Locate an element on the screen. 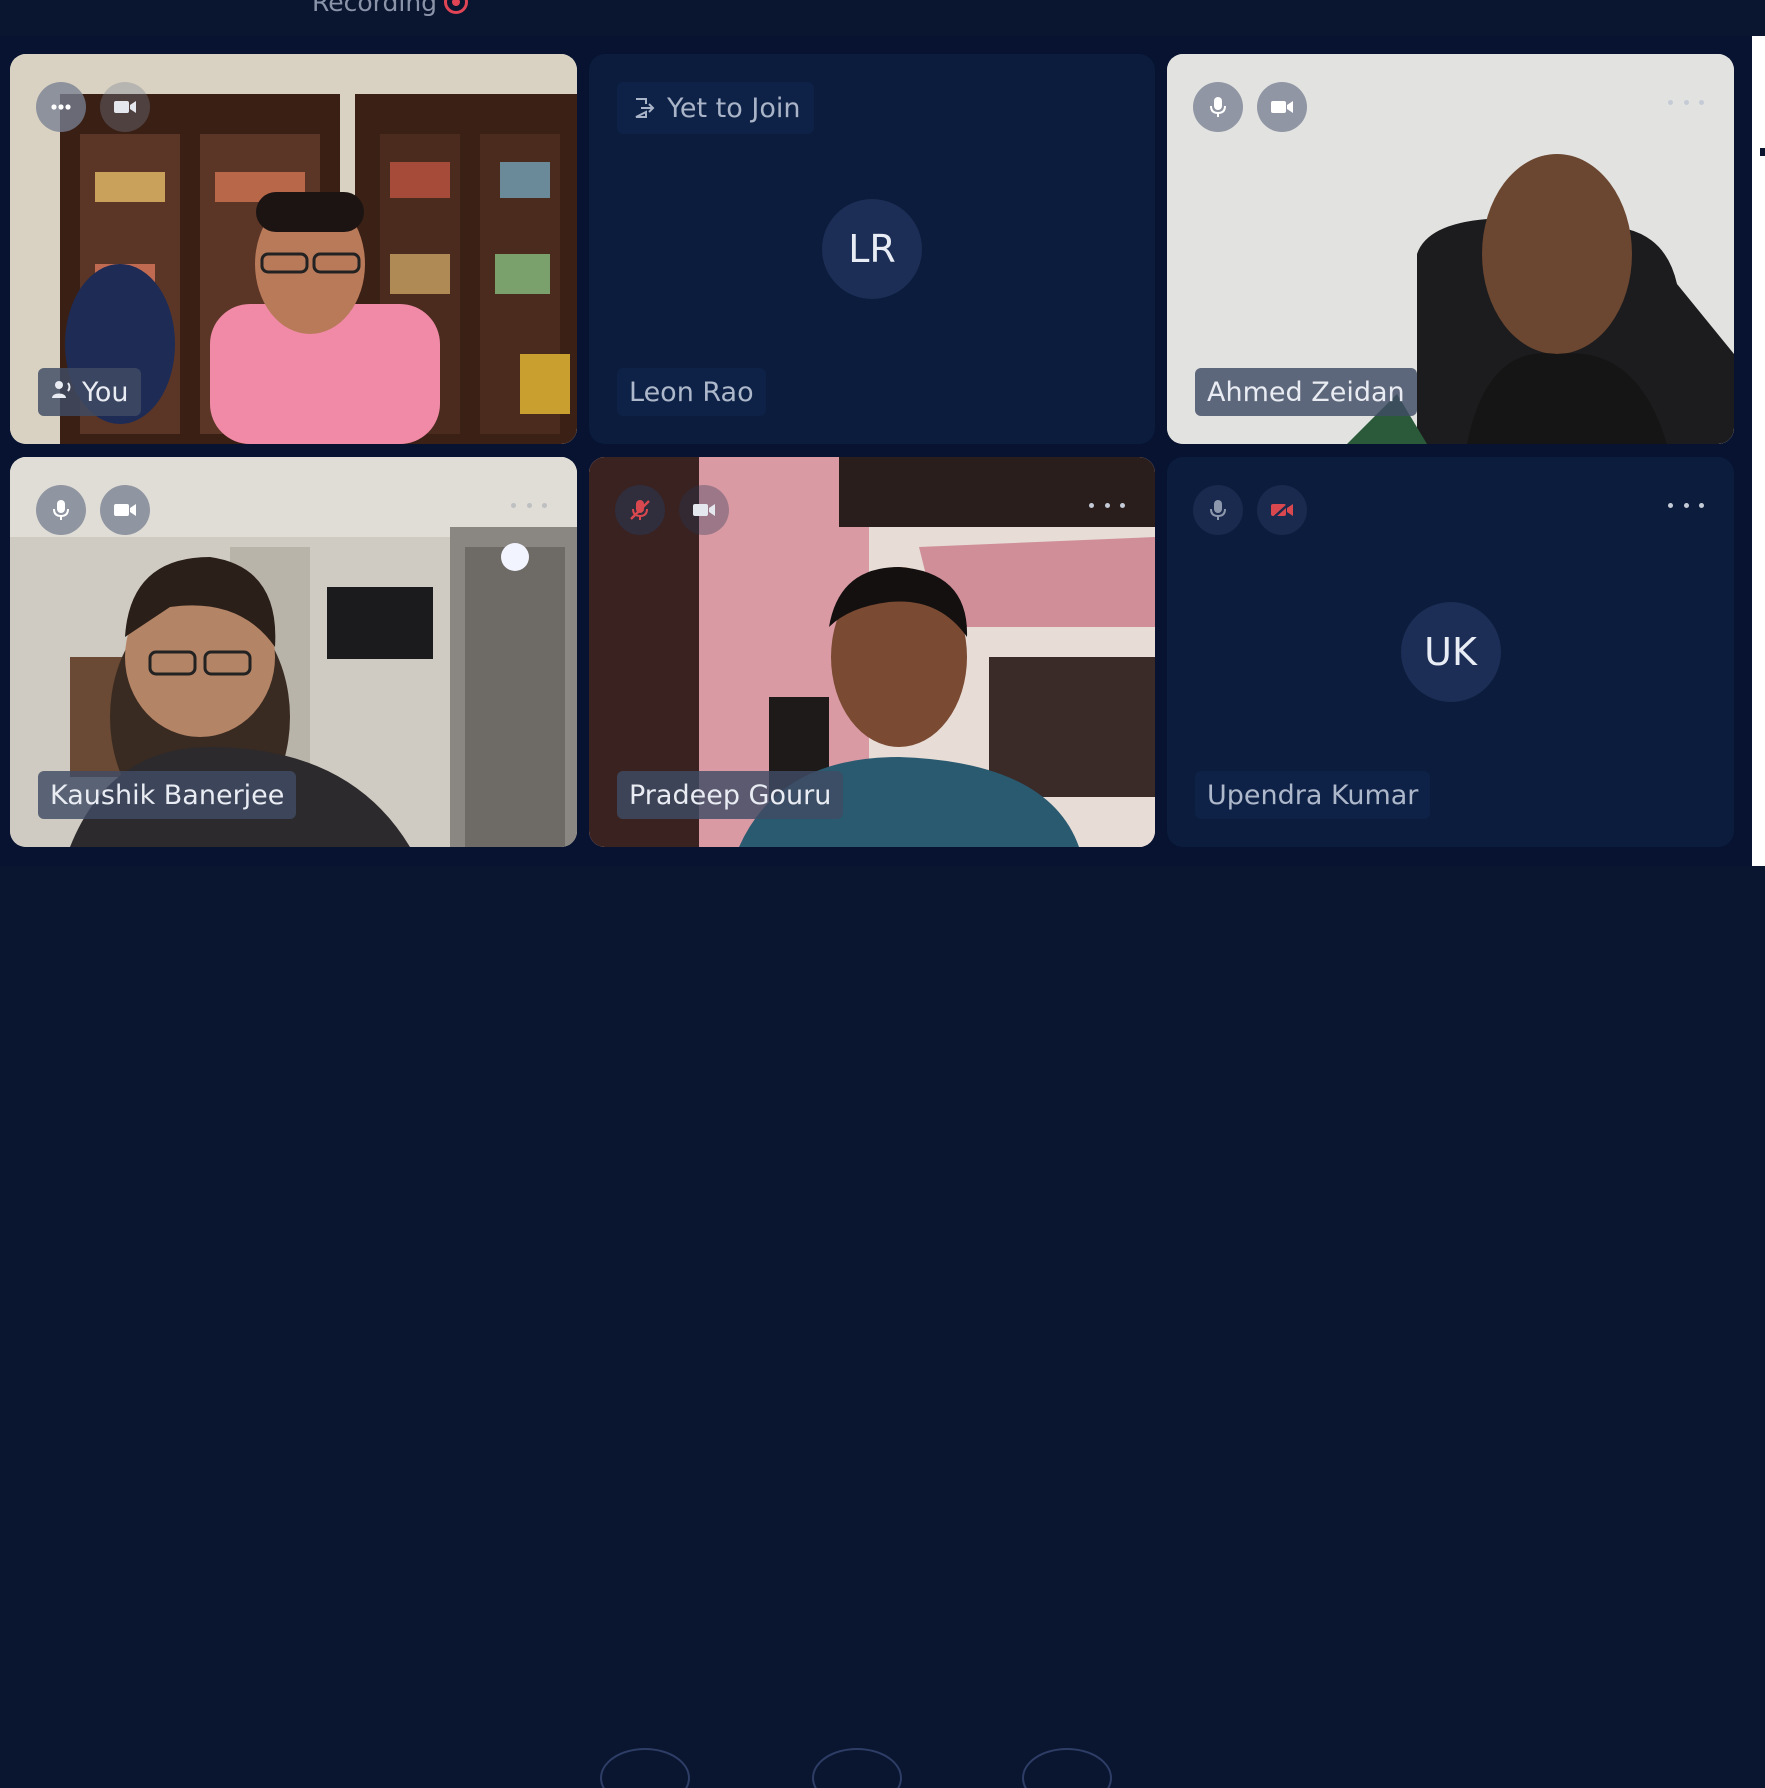 This screenshot has width=1765, height=1788. participant-tile-leon-rao: Yet to Join LR Leon Rao is located at coordinates (872, 249).